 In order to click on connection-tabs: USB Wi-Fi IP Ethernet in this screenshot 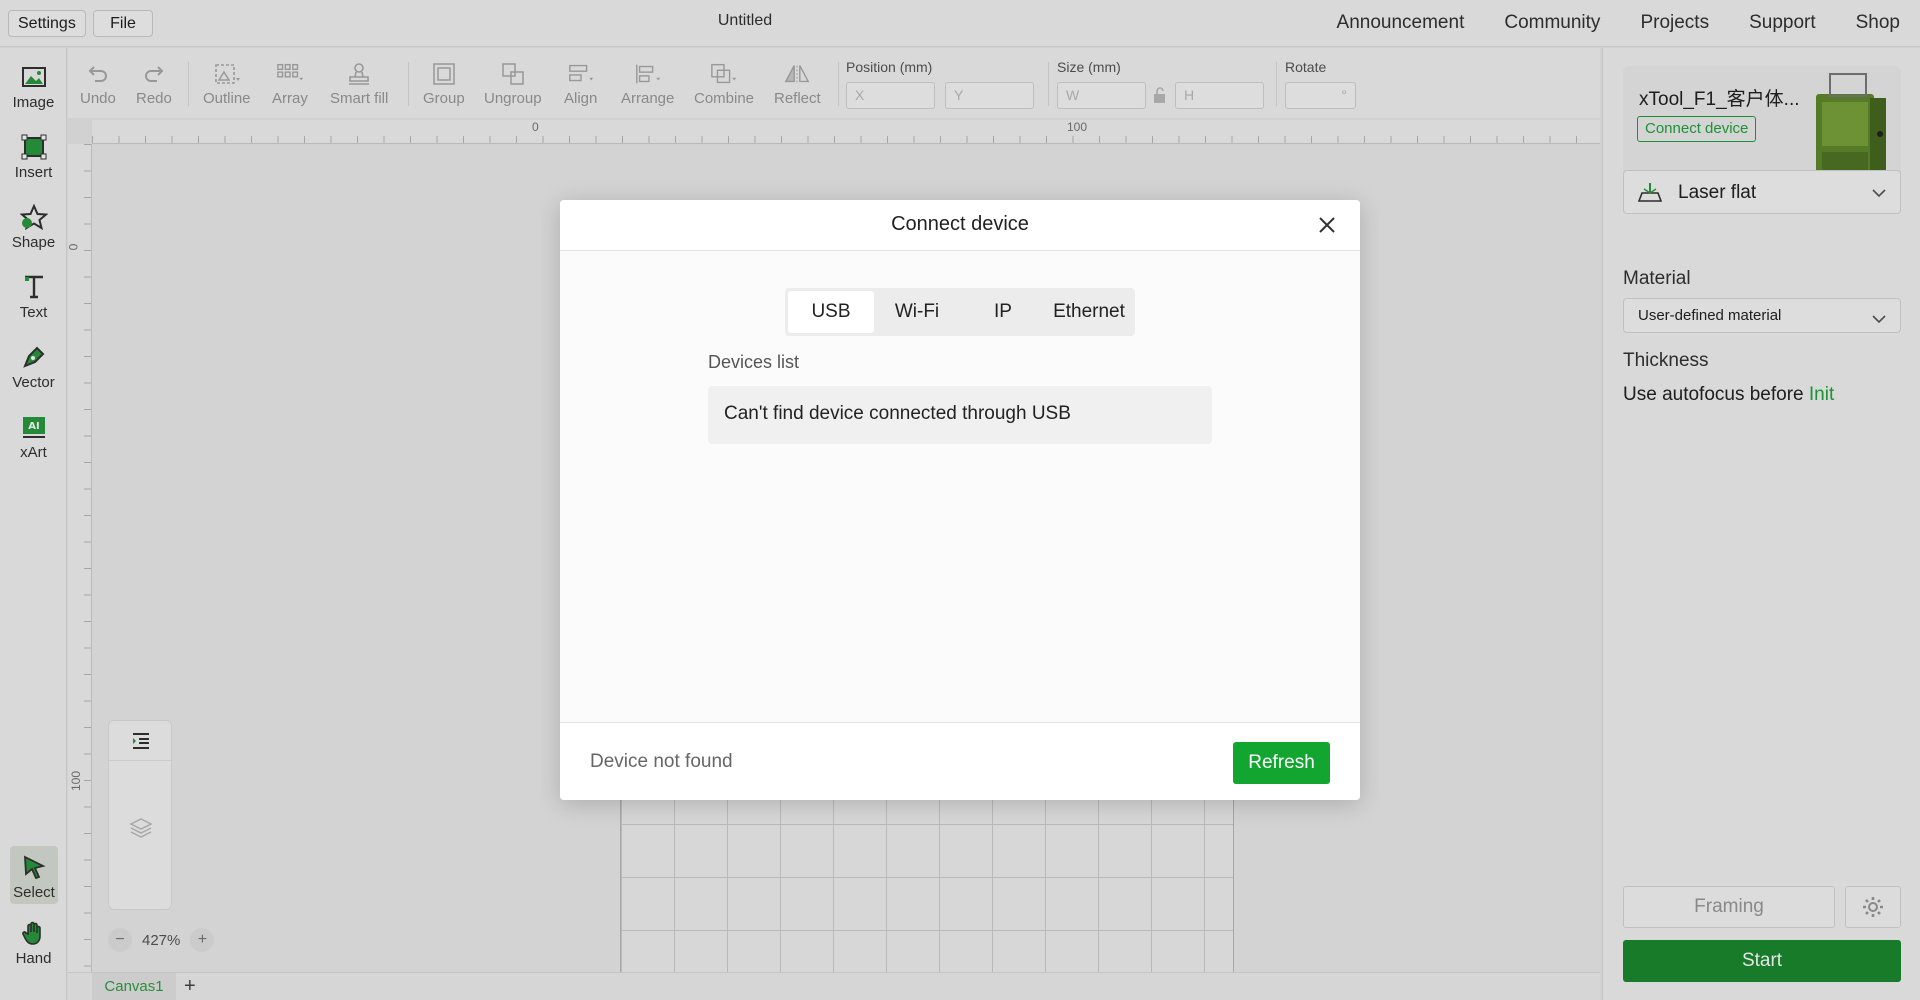, I will do `click(960, 312)`.